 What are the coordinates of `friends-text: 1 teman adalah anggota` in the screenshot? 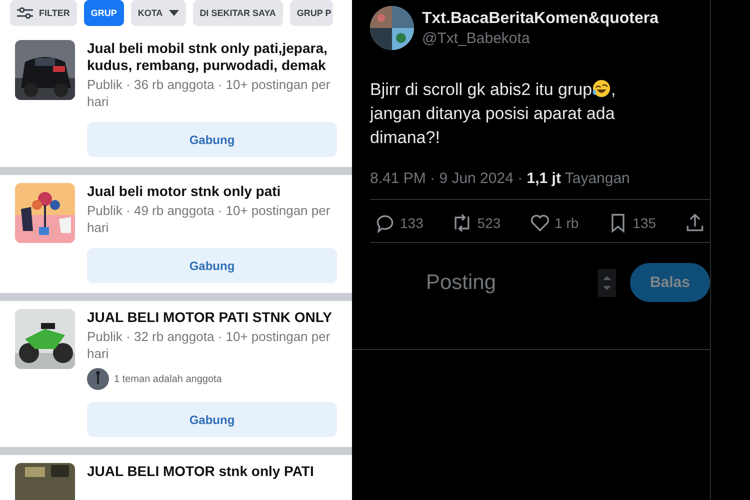 It's located at (168, 379).